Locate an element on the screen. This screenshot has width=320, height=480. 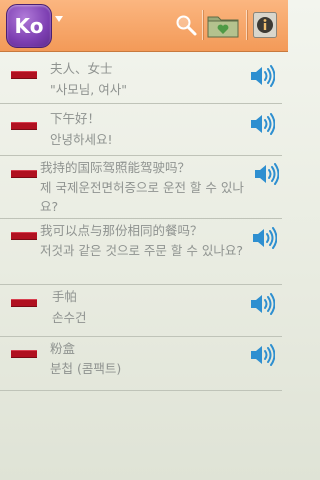
list-item: 我持的国际驾照能驾驶吗？ 제 국제운전면허증으로 운전 할 수 있나요? is located at coordinates (141, 187).